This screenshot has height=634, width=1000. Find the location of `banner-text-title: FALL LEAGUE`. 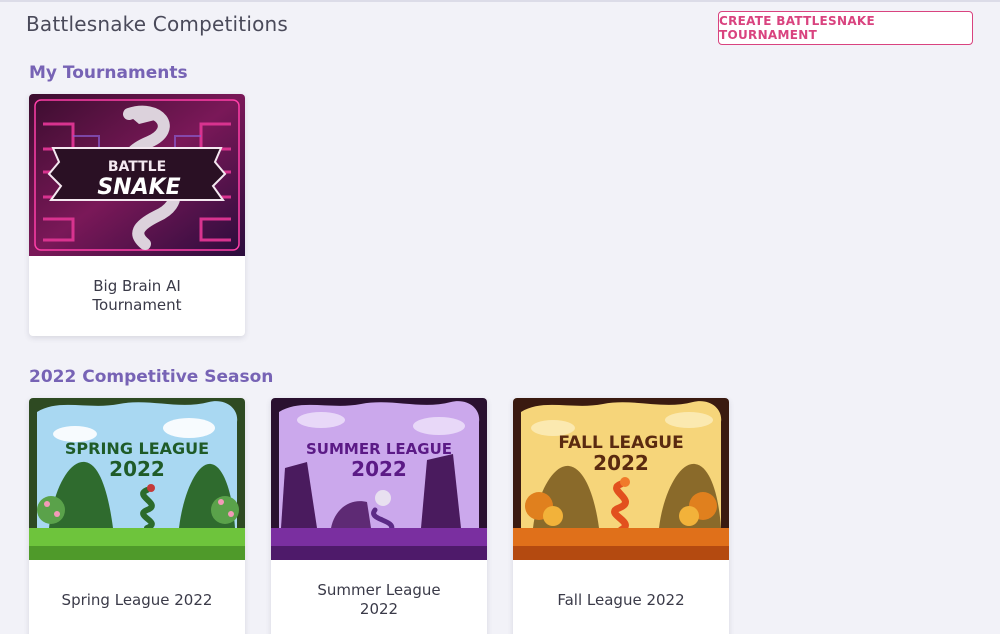

banner-text-title: FALL LEAGUE is located at coordinates (620, 443).